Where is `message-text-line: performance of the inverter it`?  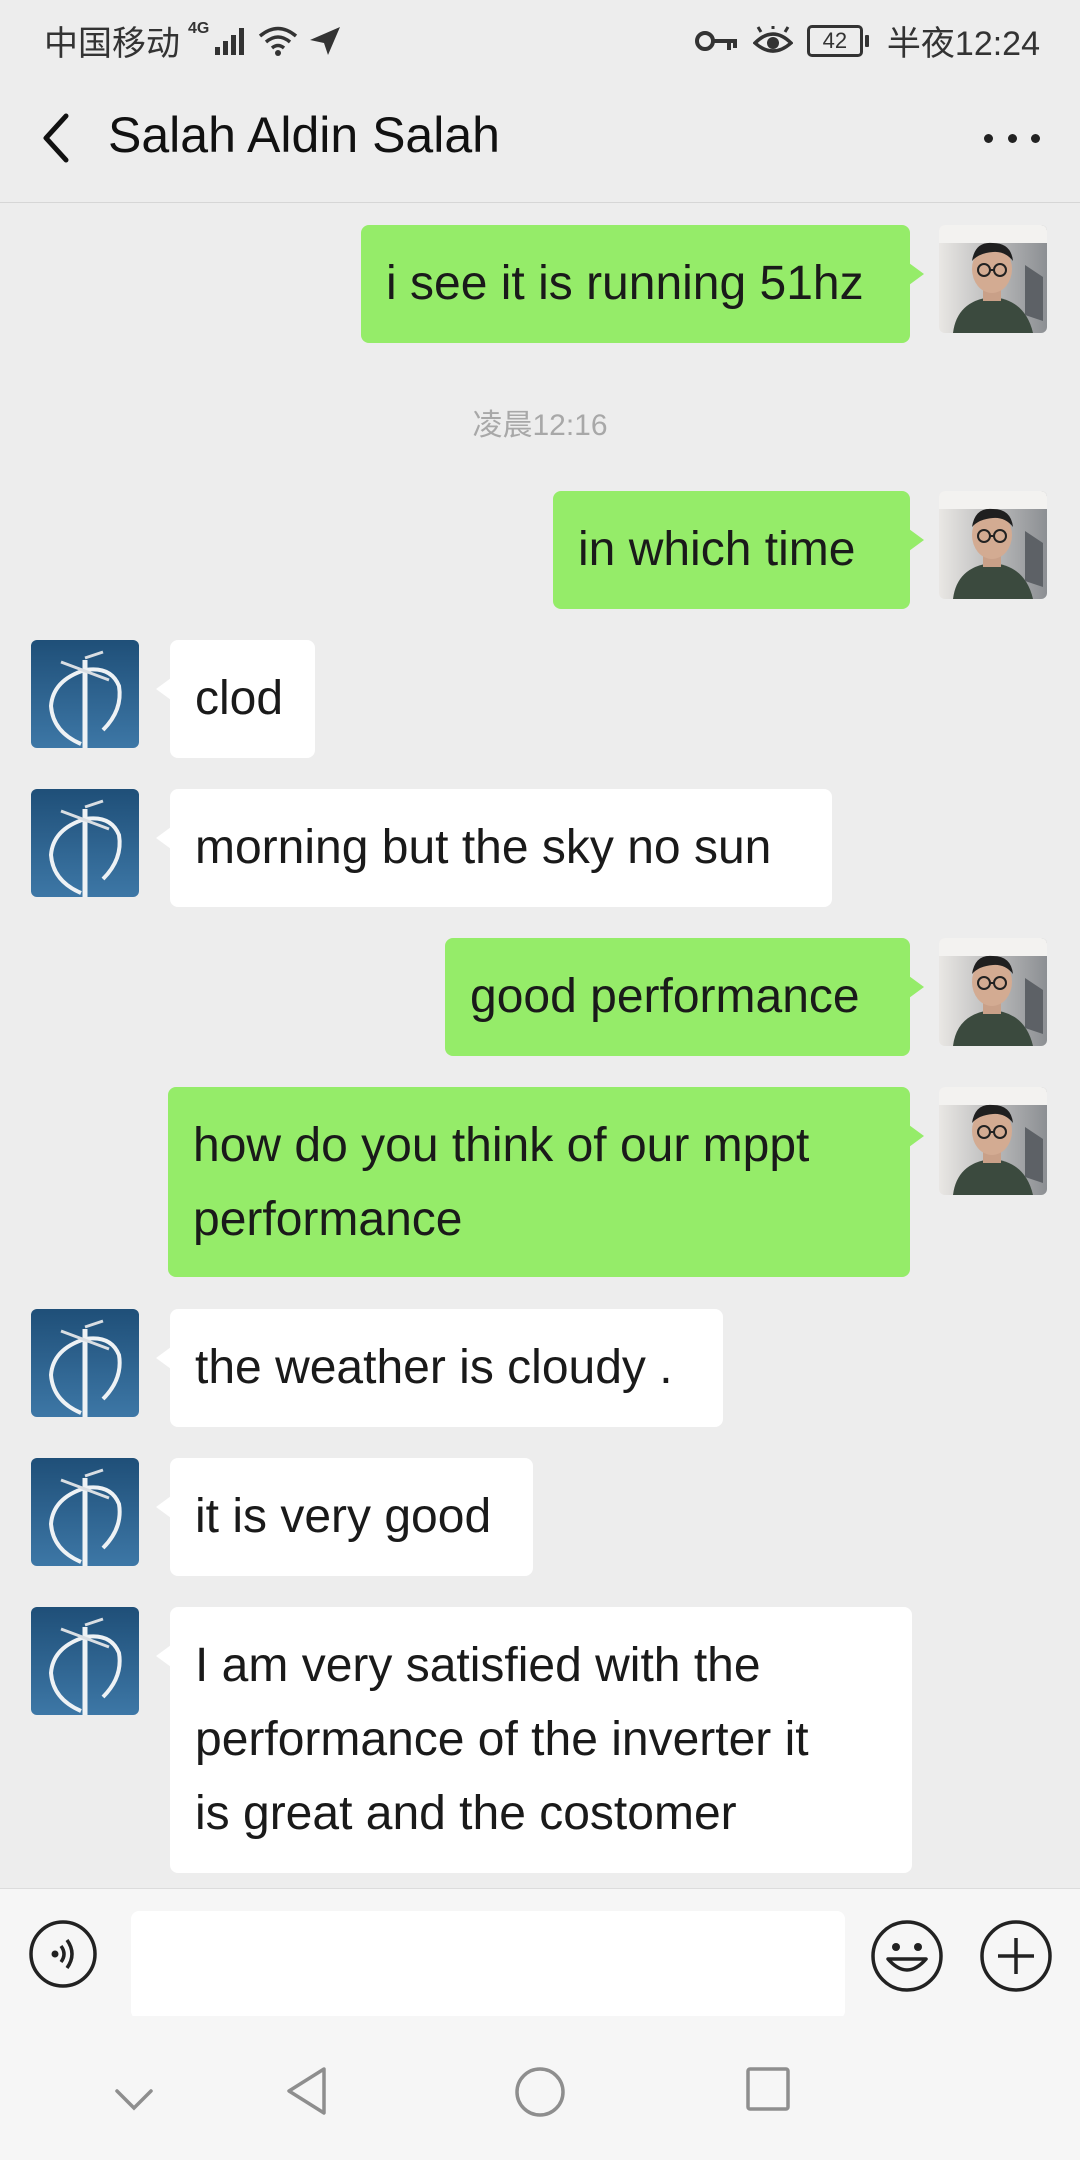
message-text-line: performance of the inverter it is located at coordinates (502, 1739).